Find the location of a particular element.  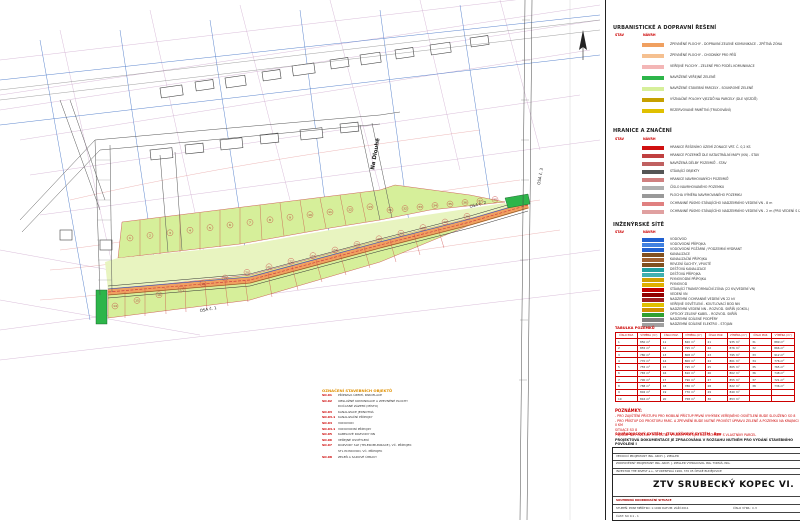

urban-legend-row: ZPEVNĚNÉ PLOCHY - CHODNÍKY PRO PĚŠÍ is located at coordinates (704, 56).